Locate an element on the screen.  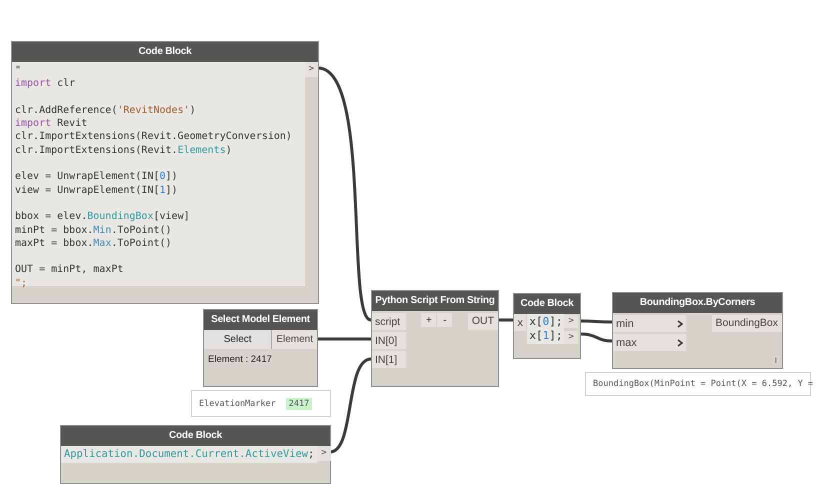
code-line: x[1]; is located at coordinates (545, 336).